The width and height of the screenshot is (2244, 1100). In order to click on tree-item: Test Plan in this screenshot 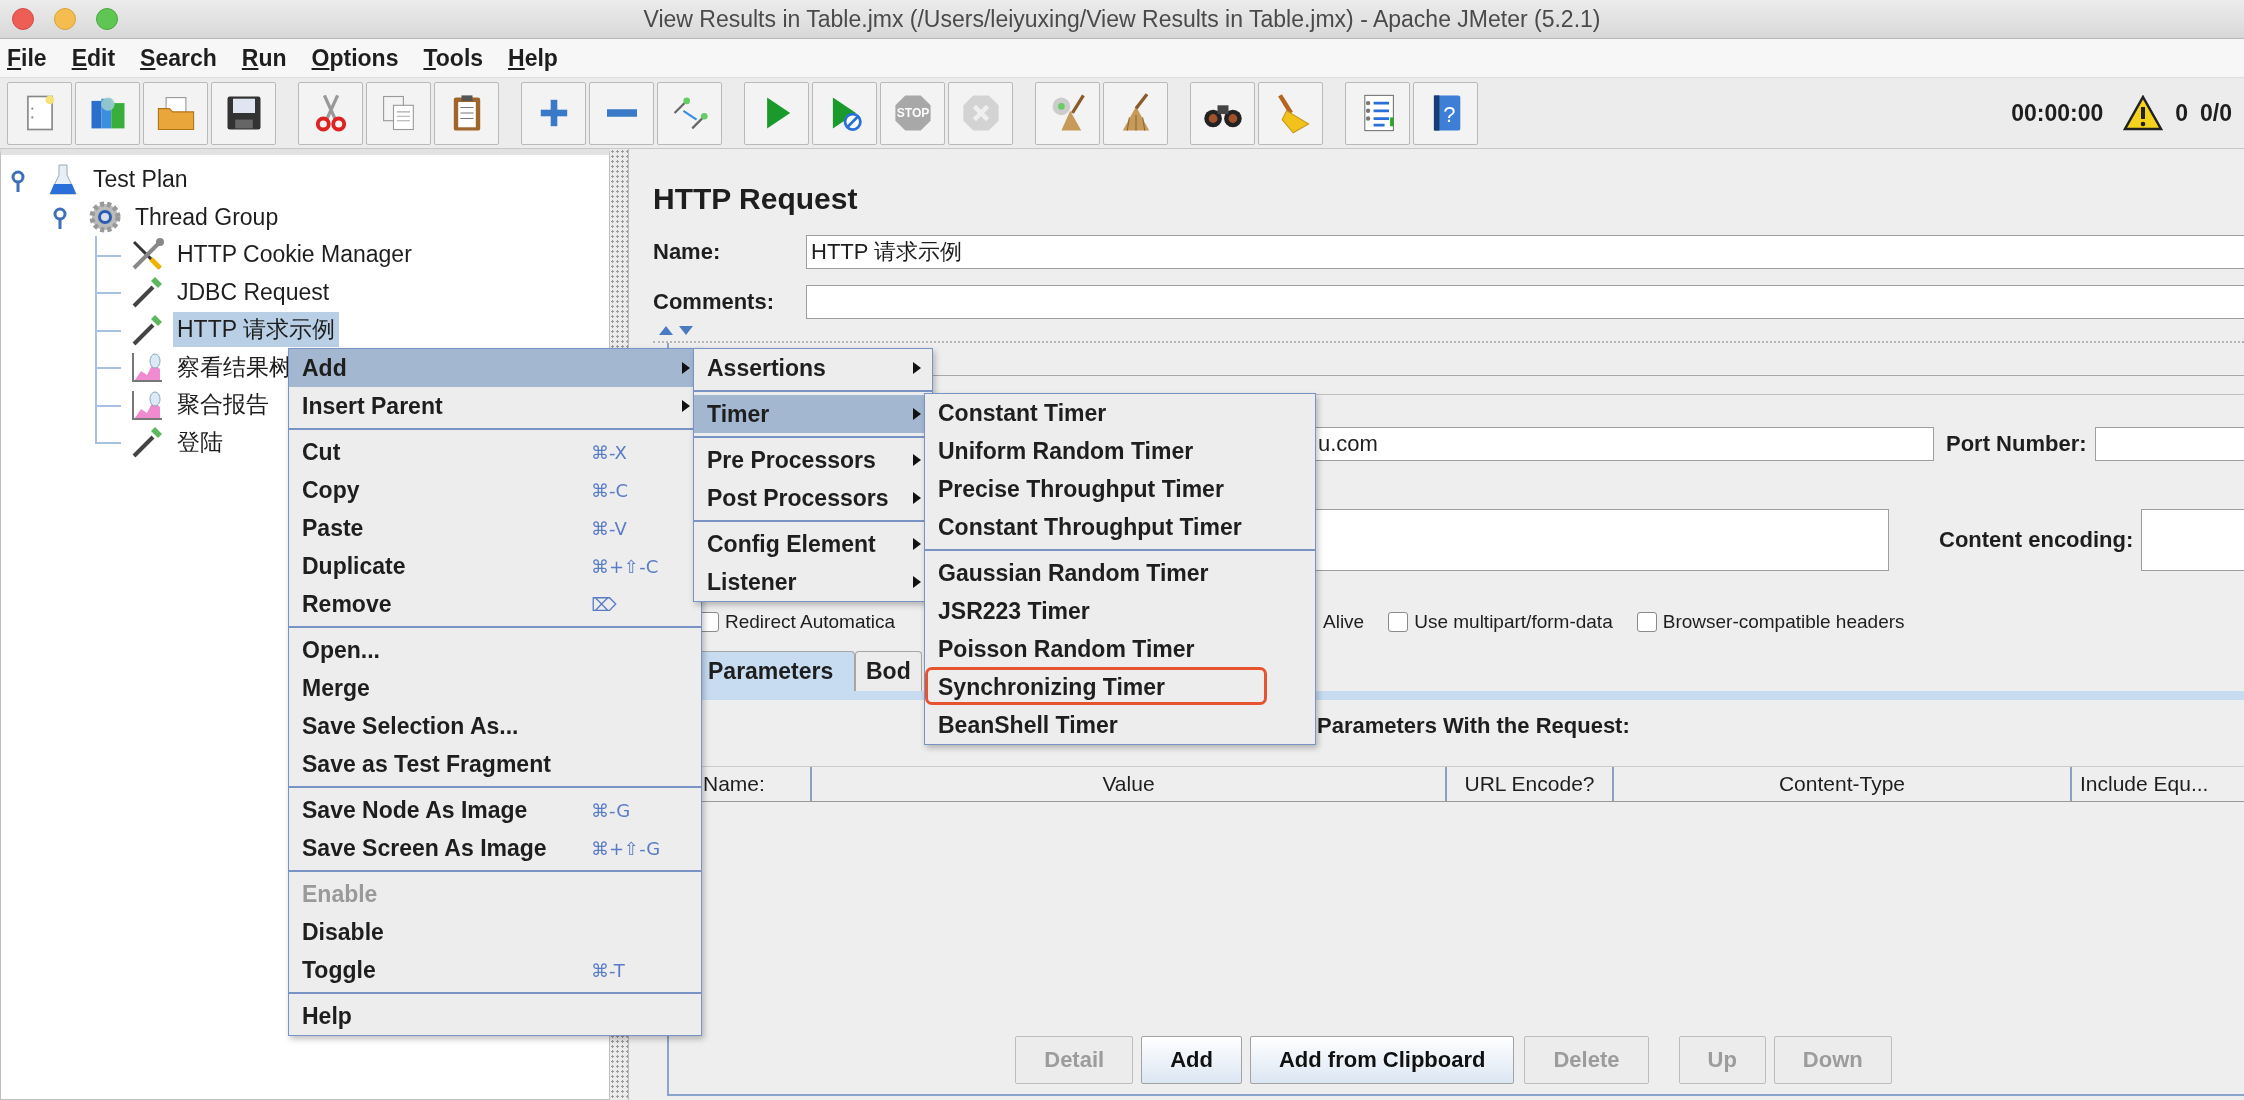, I will do `click(140, 180)`.